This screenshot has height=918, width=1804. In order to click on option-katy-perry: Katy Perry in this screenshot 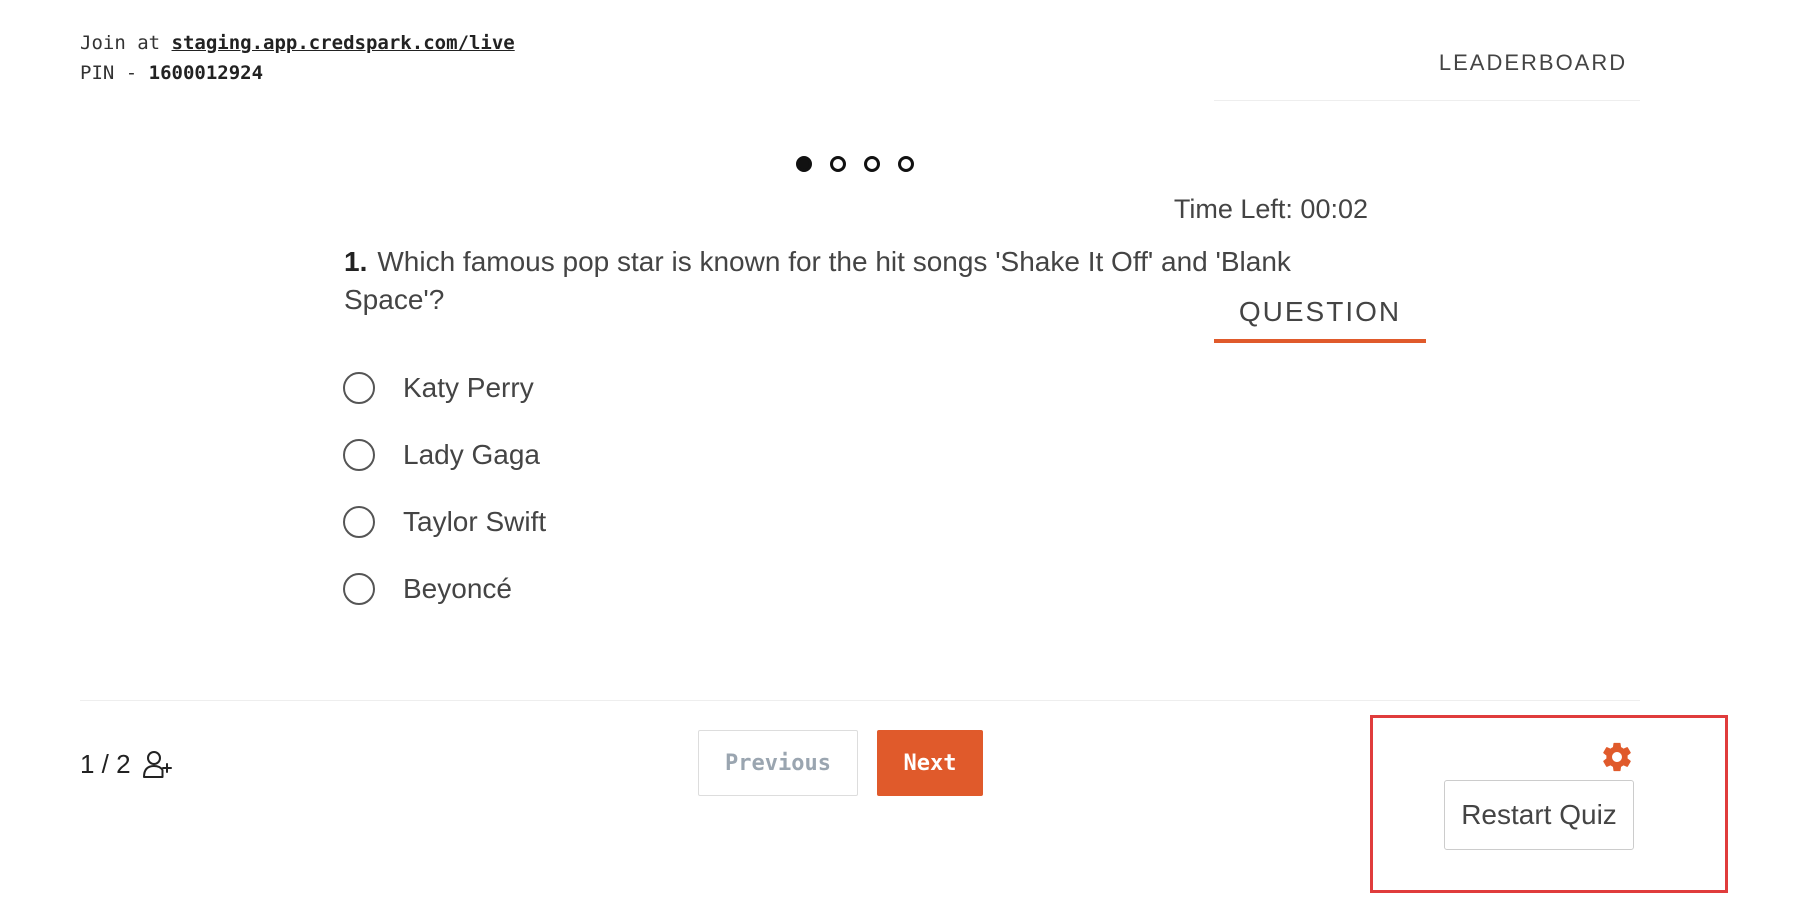, I will do `click(444, 387)`.